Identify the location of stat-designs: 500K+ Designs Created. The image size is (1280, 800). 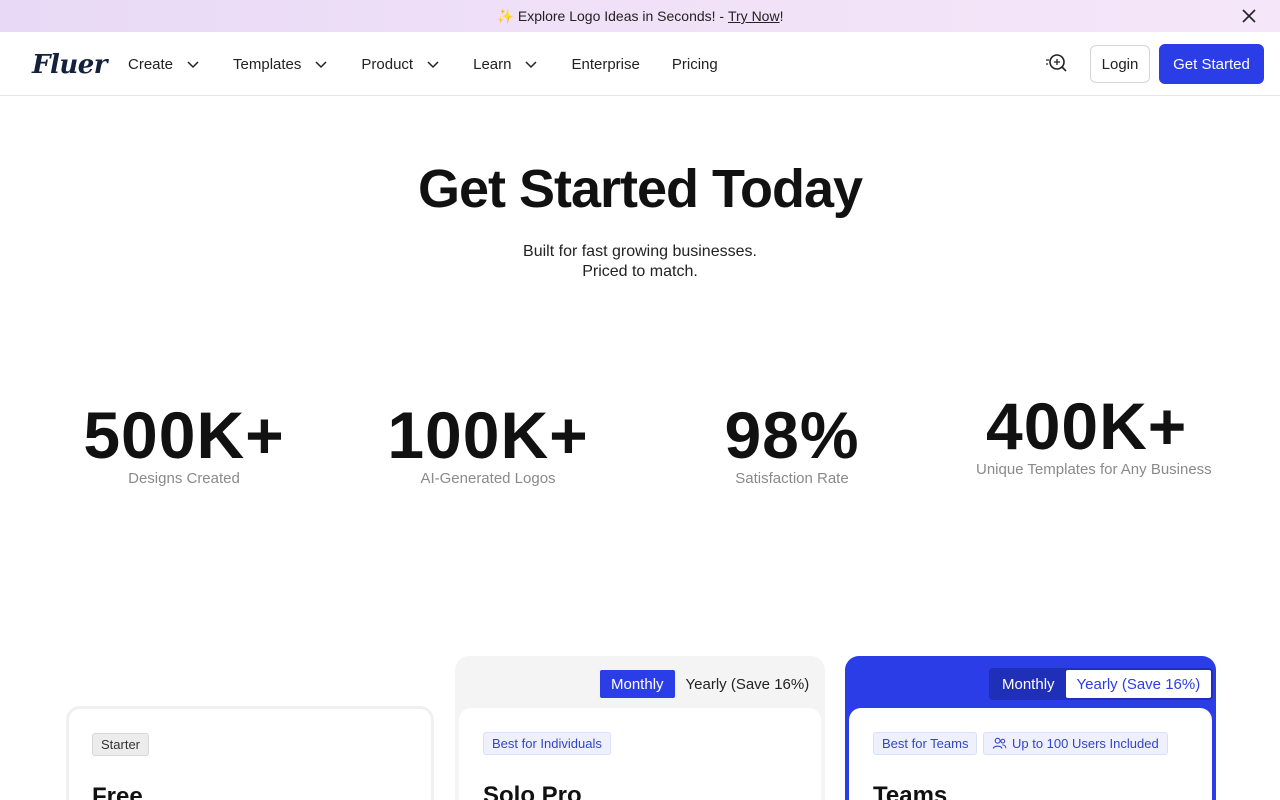
(184, 443).